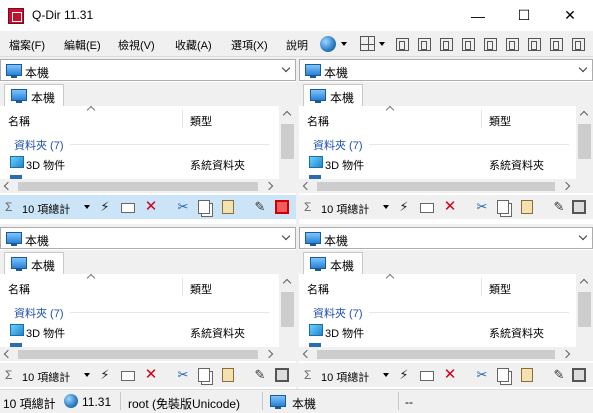 Image resolution: width=593 pixels, height=413 pixels. Describe the element at coordinates (556, 44) in the screenshot. I see `layout-8-icon` at that location.